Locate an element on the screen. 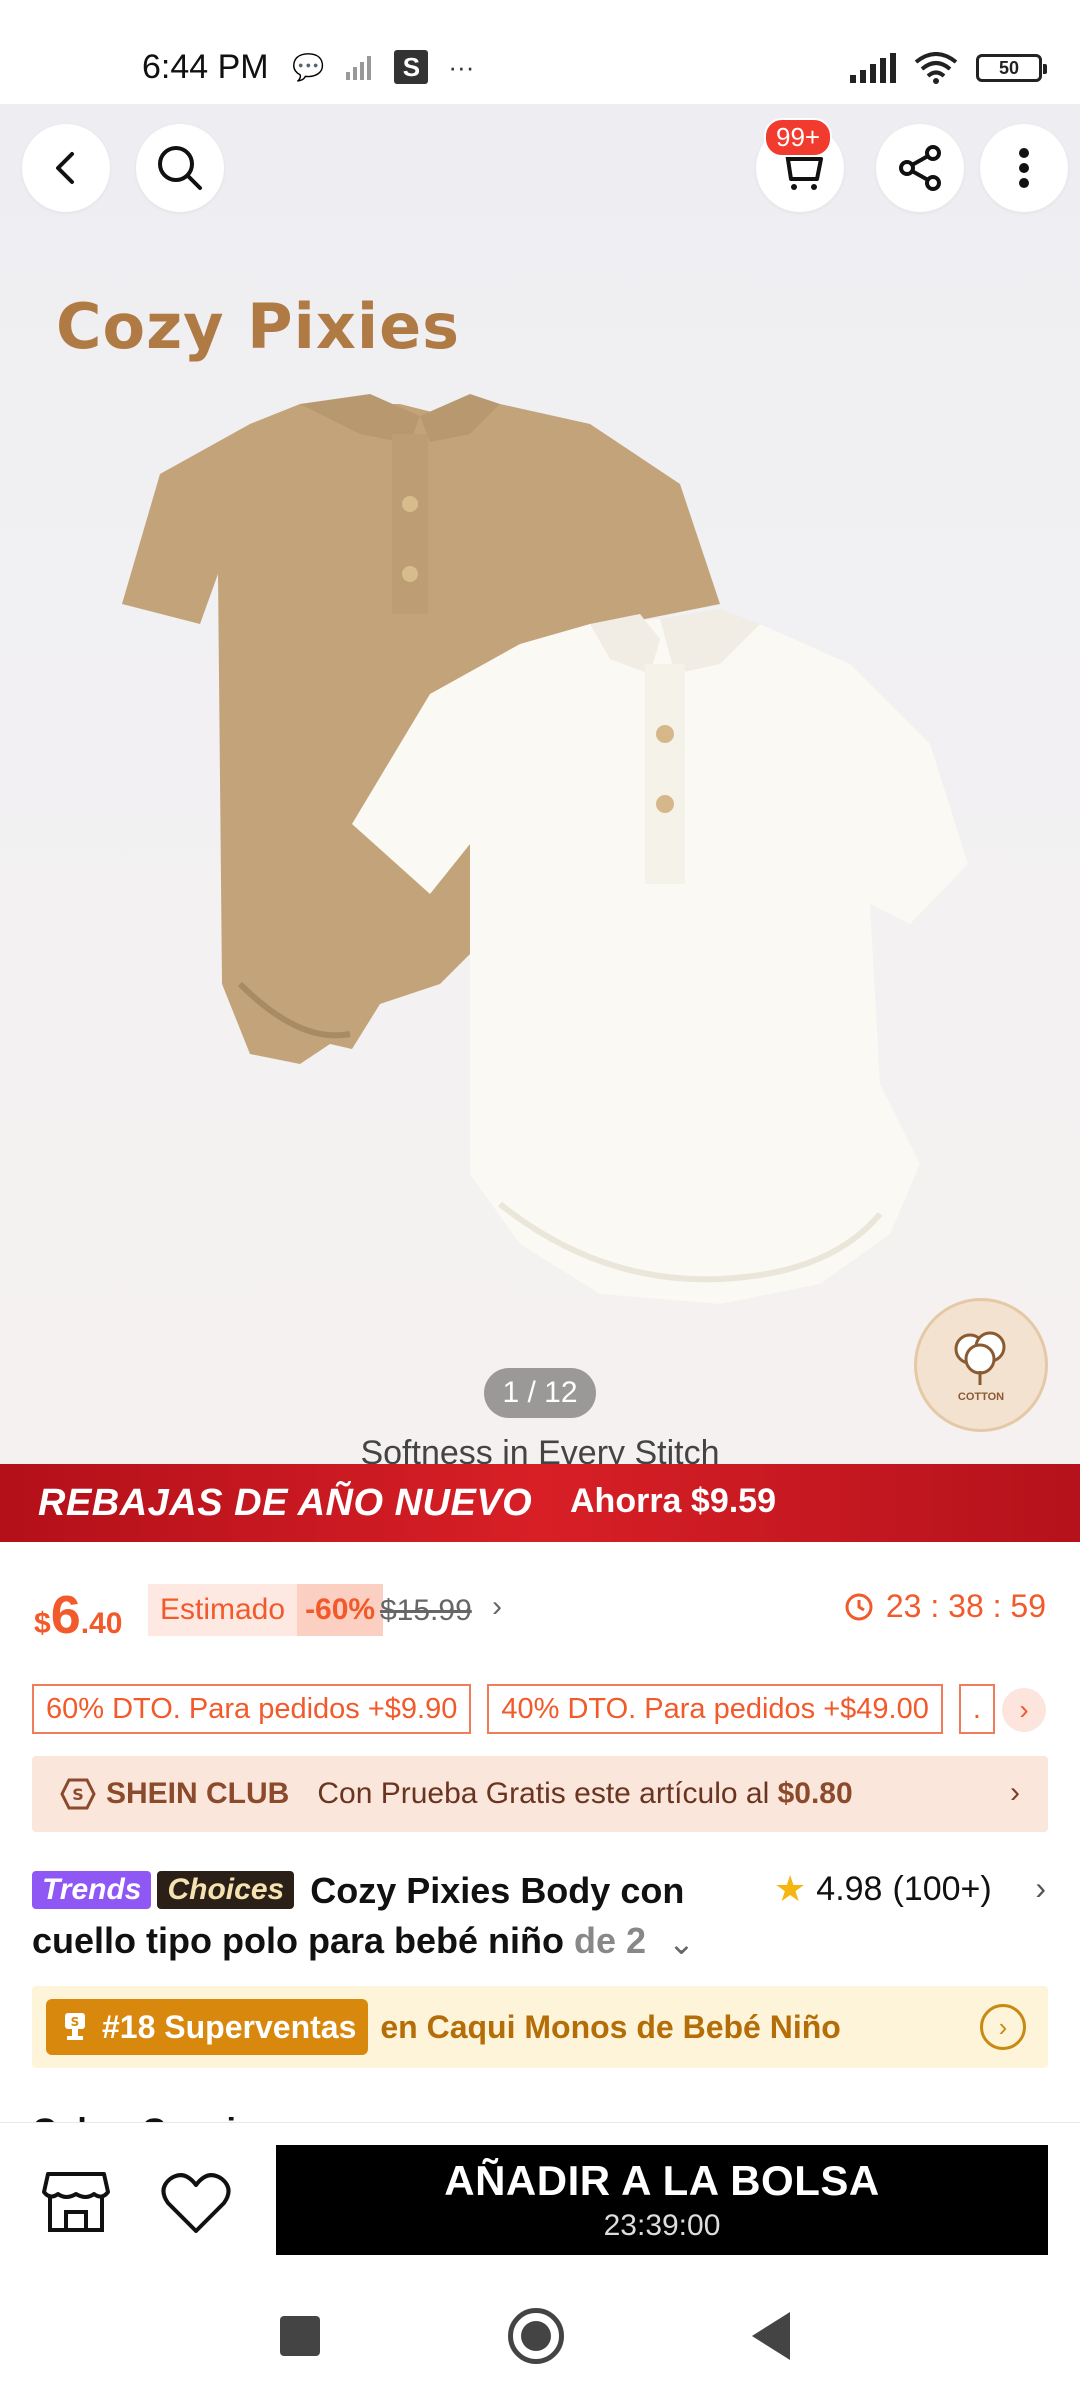 The image size is (1080, 2400). coupons-more-button: › is located at coordinates (1024, 1710).